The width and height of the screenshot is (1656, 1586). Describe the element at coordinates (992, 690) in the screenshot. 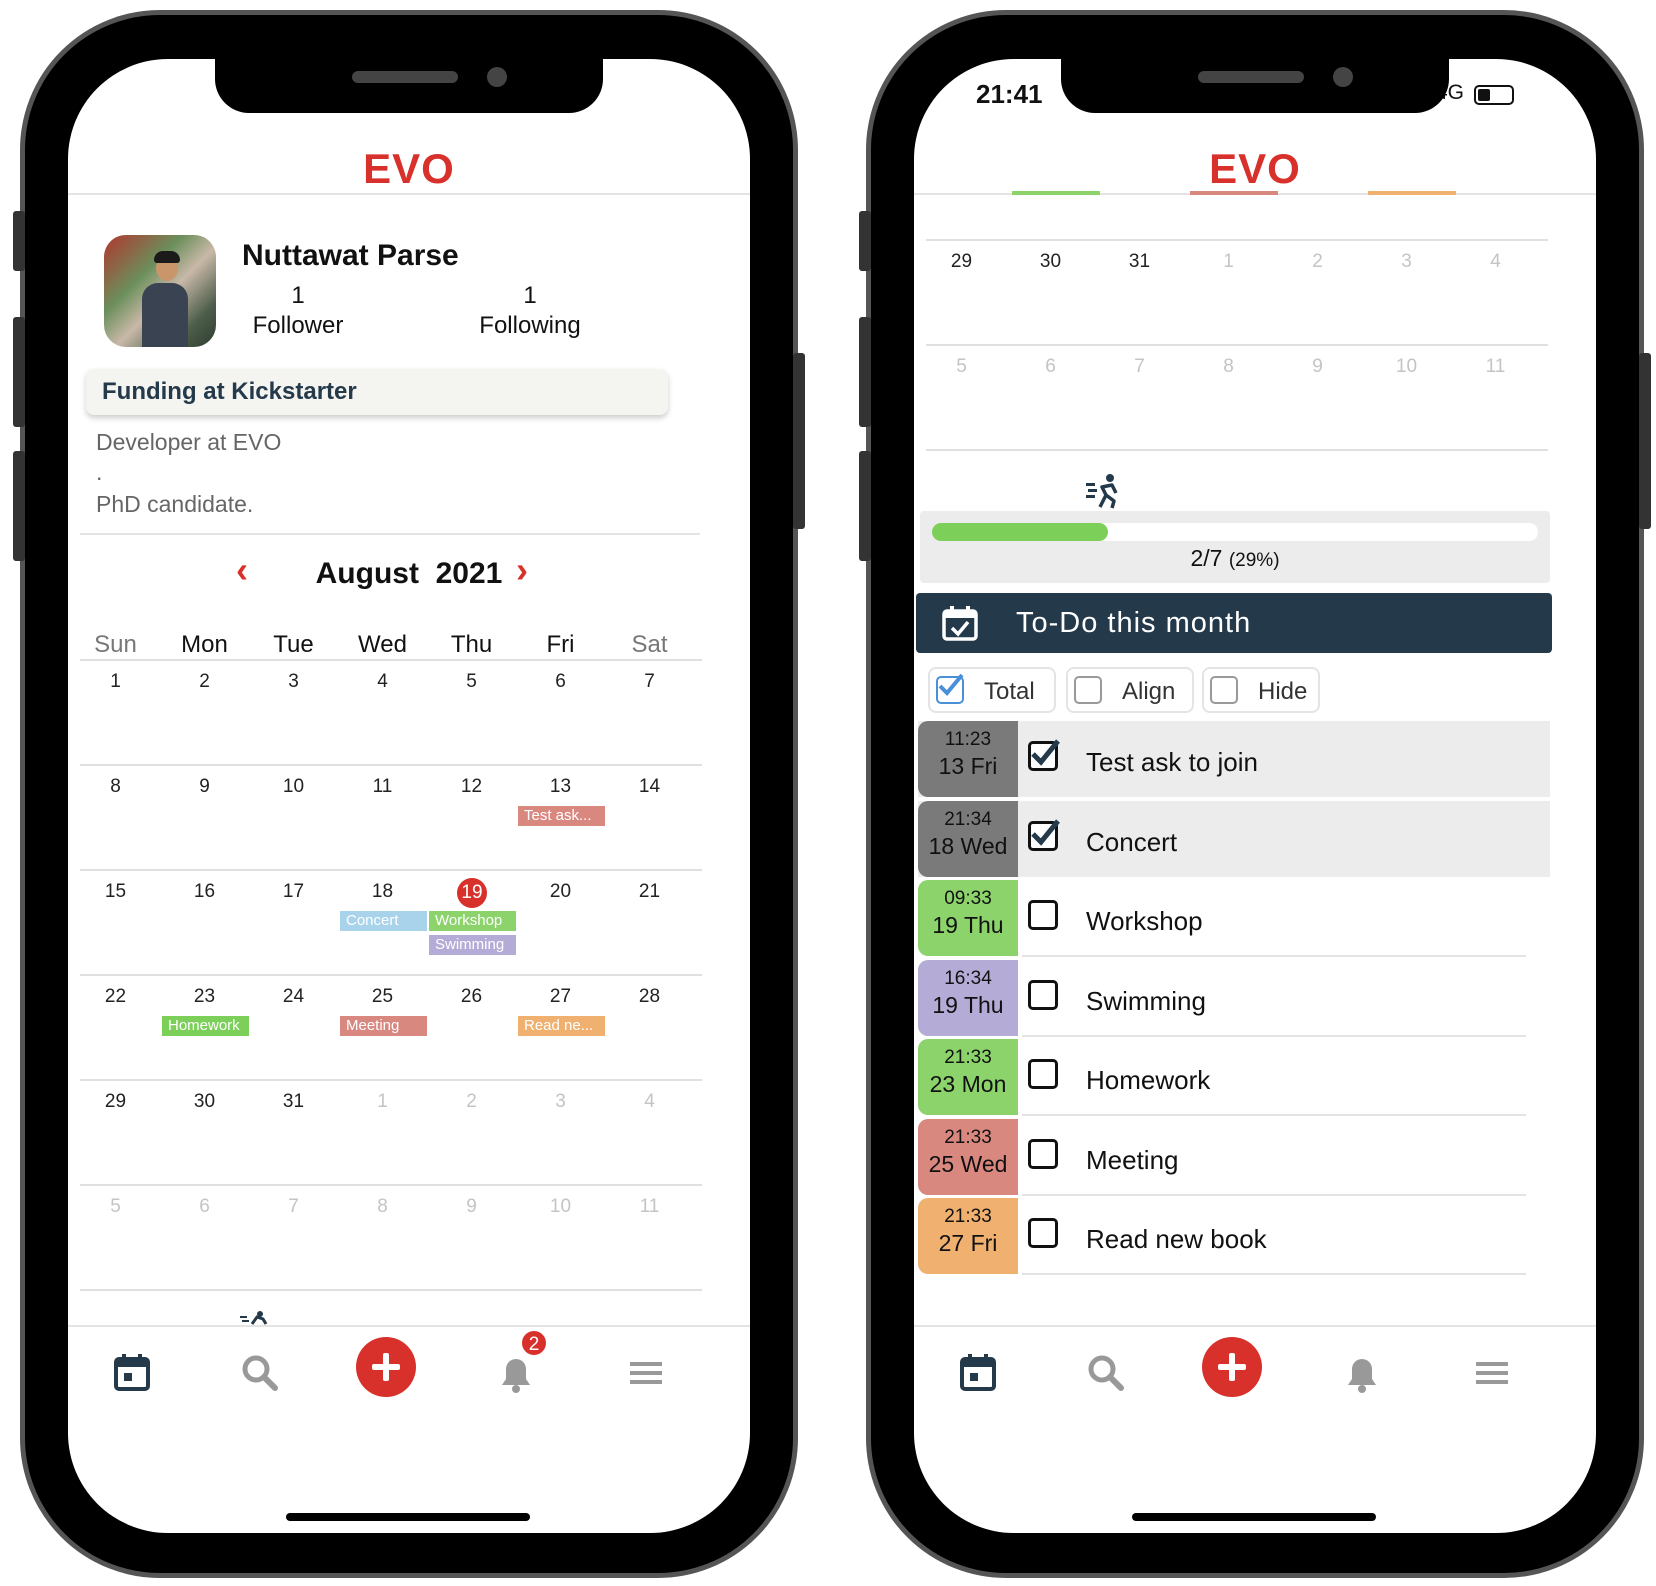

I see `filter-total: Total` at that location.